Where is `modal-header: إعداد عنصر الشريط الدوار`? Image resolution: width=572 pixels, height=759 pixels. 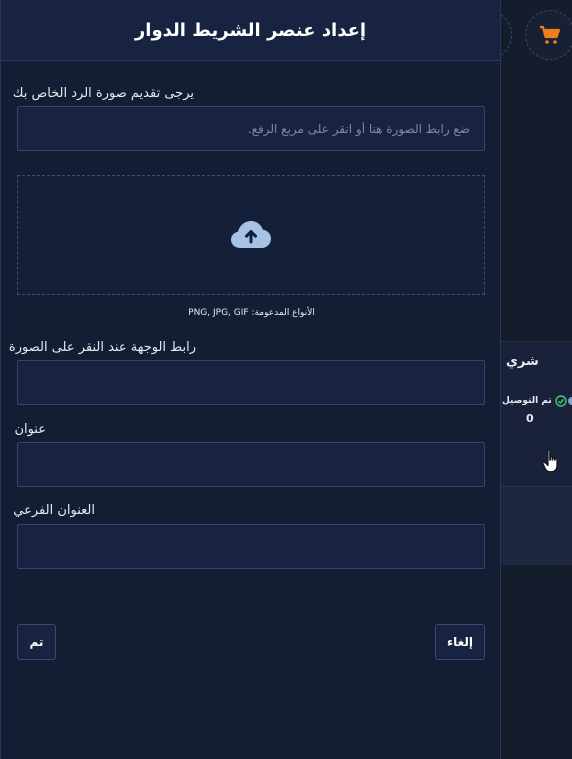 modal-header: إعداد عنصر الشريط الدوار is located at coordinates (250, 30).